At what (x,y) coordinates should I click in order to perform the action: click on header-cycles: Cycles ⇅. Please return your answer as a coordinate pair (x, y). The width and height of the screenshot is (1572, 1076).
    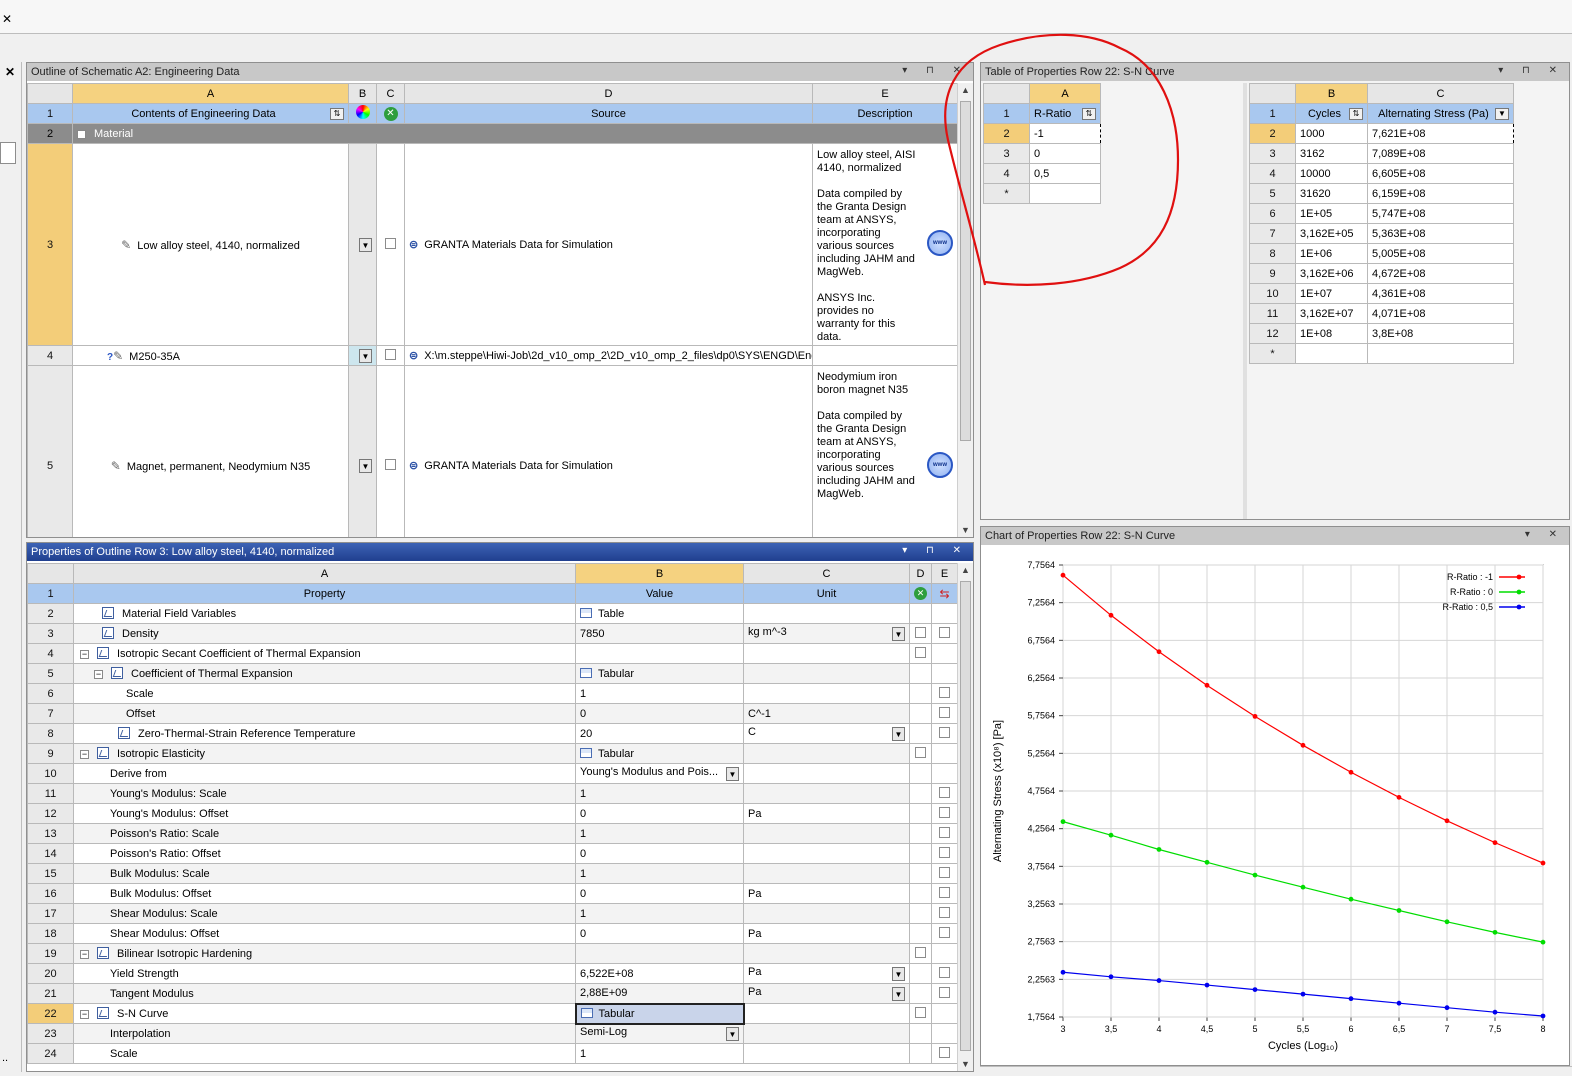
    Looking at the image, I should click on (1331, 113).